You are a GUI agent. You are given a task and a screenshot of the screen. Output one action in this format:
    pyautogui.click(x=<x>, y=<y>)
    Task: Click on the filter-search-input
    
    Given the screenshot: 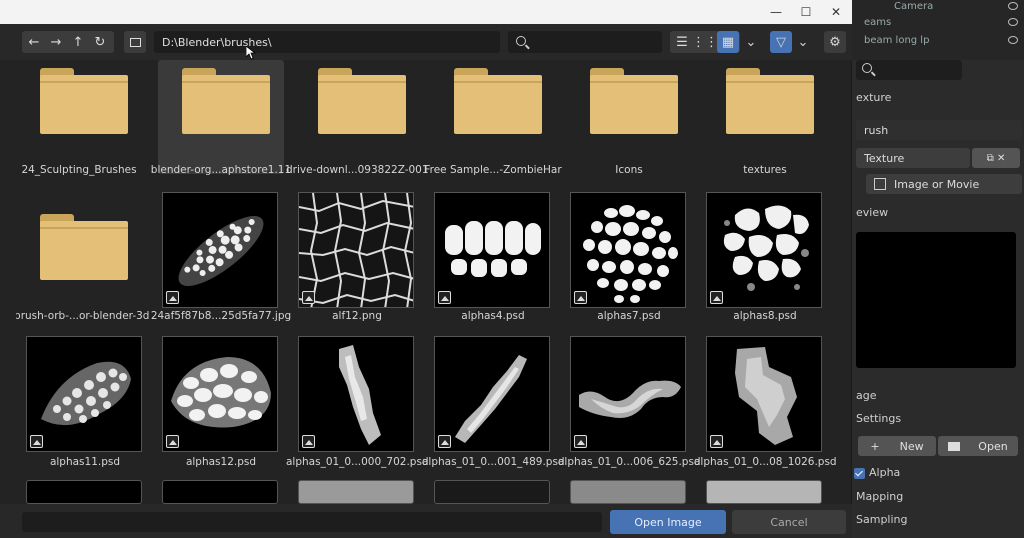 What is the action you would take?
    pyautogui.click(x=585, y=42)
    